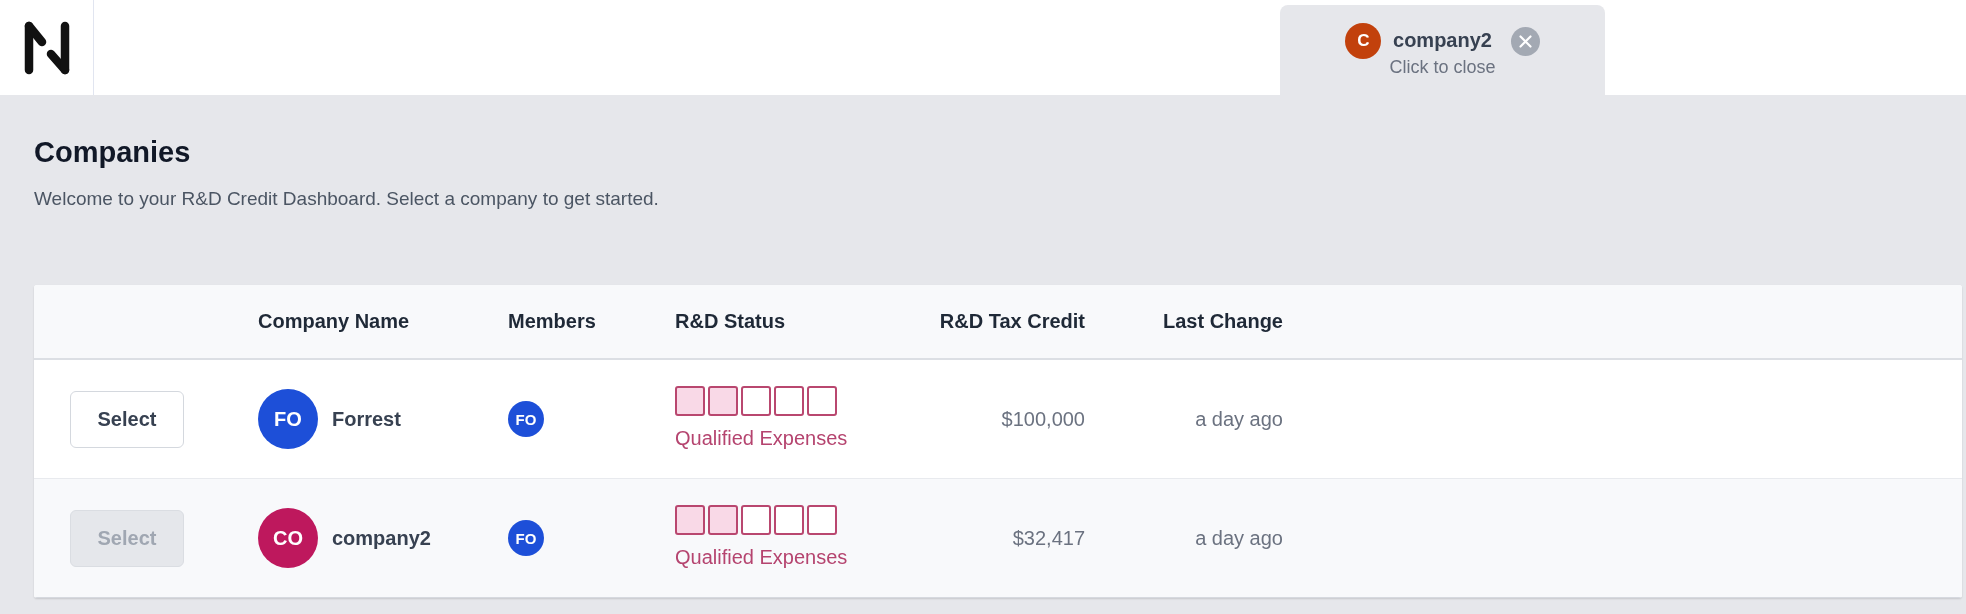  What do you see at coordinates (1442, 67) in the screenshot?
I see `tab-hint: Click to close` at bounding box center [1442, 67].